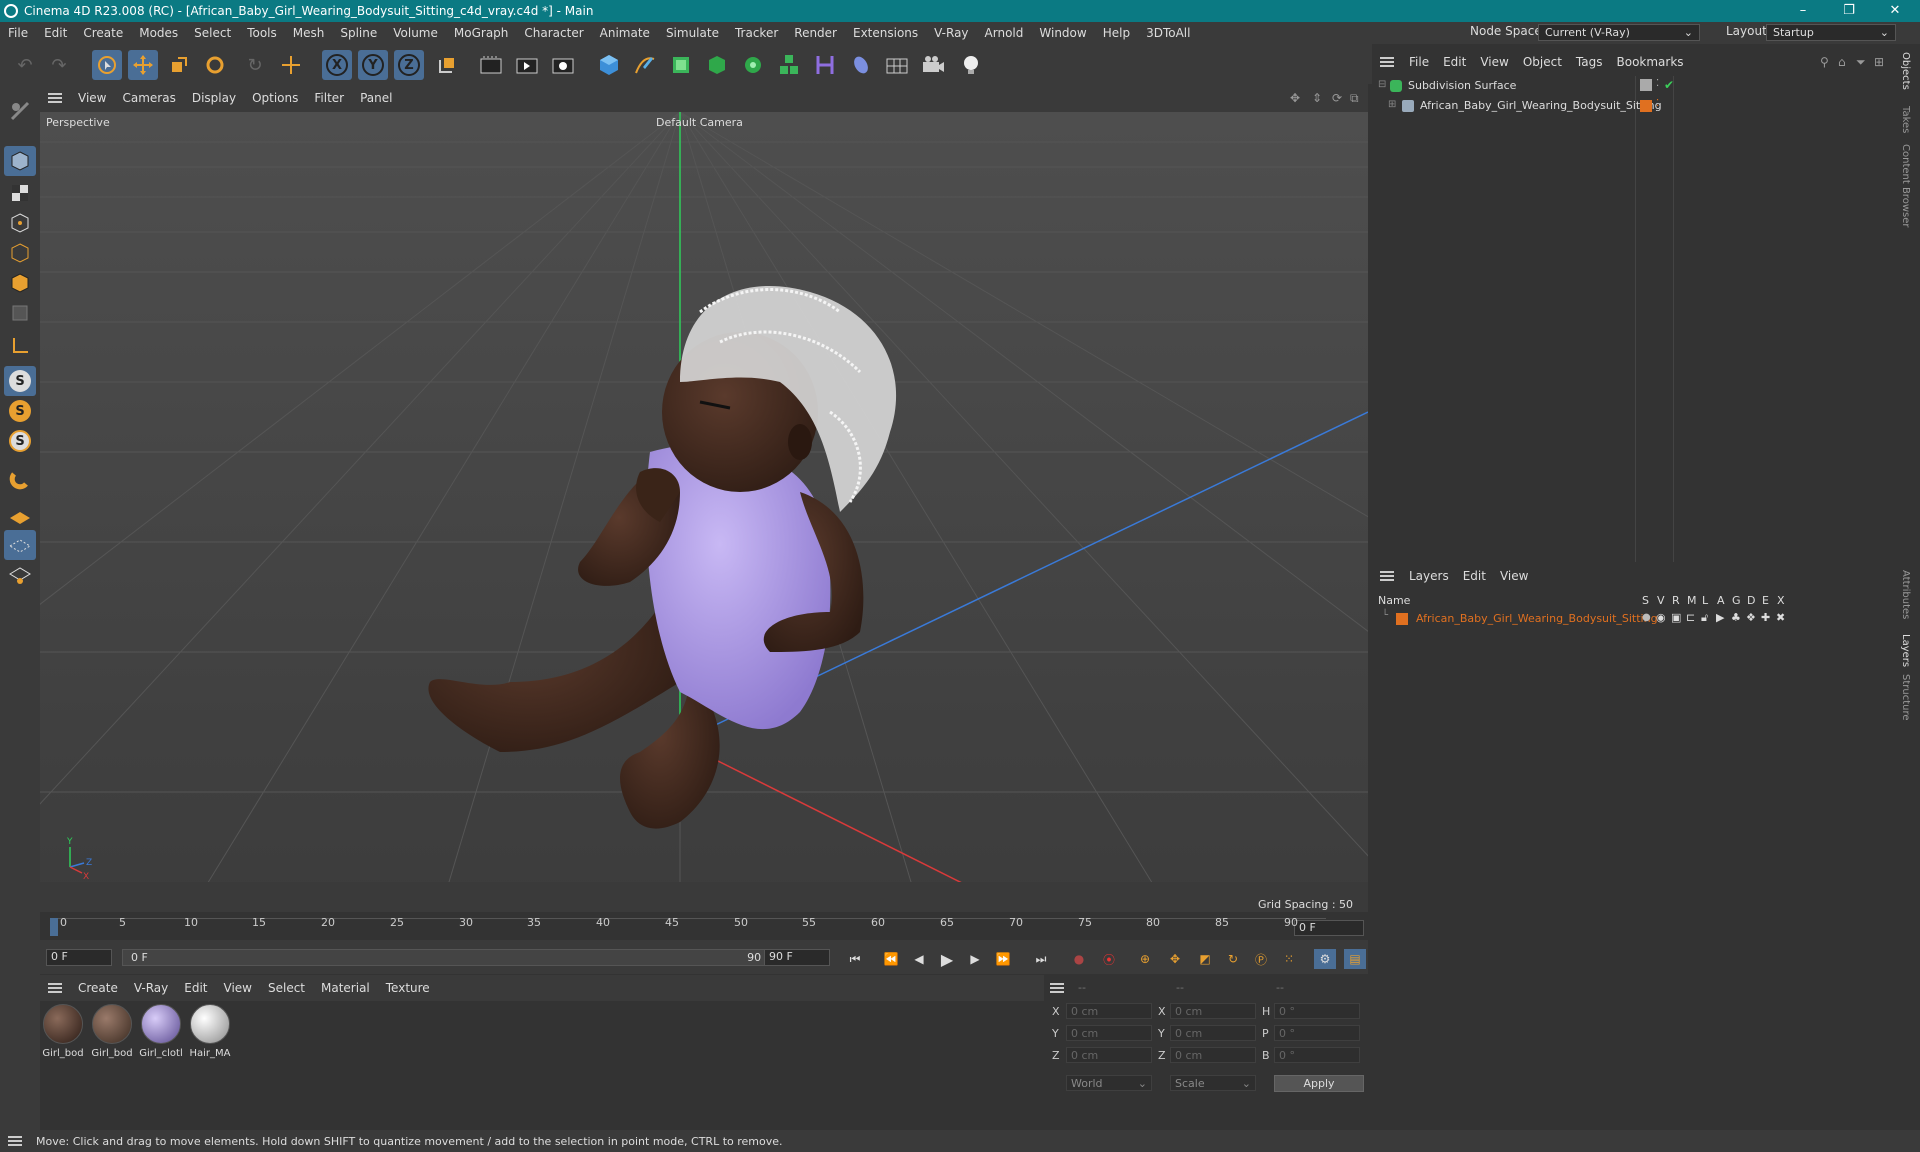  Describe the element at coordinates (1736, 617) in the screenshot. I see `generator-icon: ♣` at that location.